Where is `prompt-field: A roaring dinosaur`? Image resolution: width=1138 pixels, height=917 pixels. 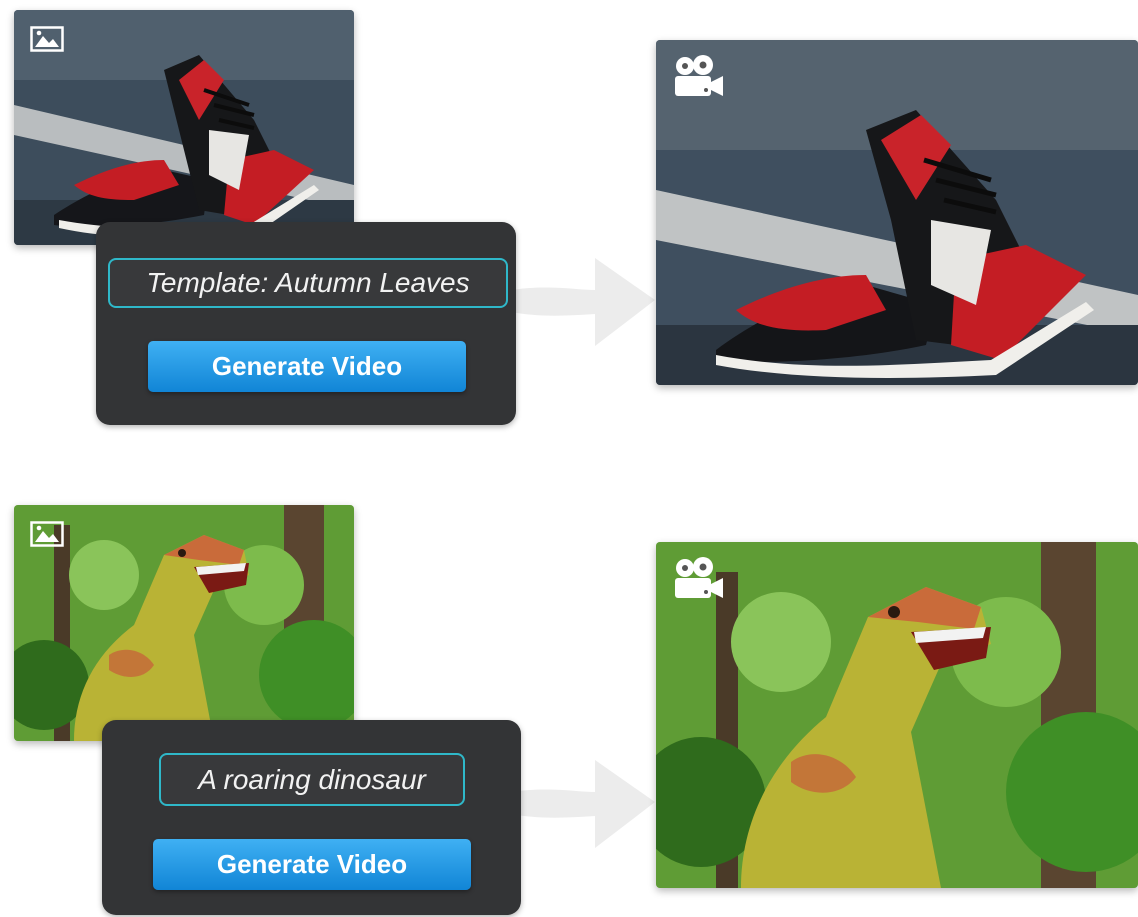
prompt-field: A roaring dinosaur is located at coordinates (312, 779).